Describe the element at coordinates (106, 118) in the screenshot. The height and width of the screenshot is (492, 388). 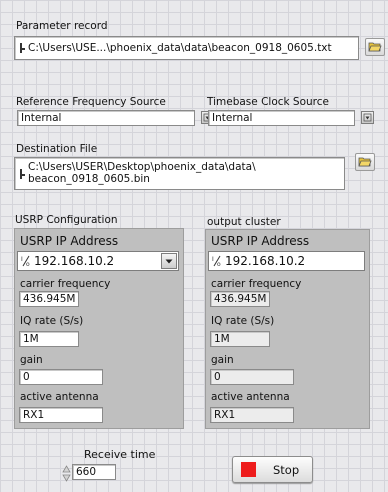
I see `reference-frequency-source-ring: Internal` at that location.